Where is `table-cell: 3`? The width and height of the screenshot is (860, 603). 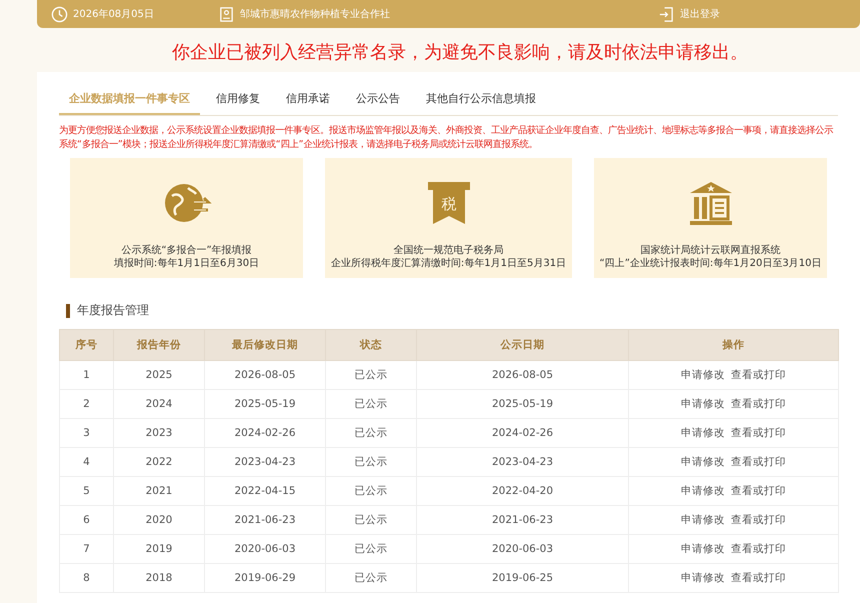 table-cell: 3 is located at coordinates (87, 433).